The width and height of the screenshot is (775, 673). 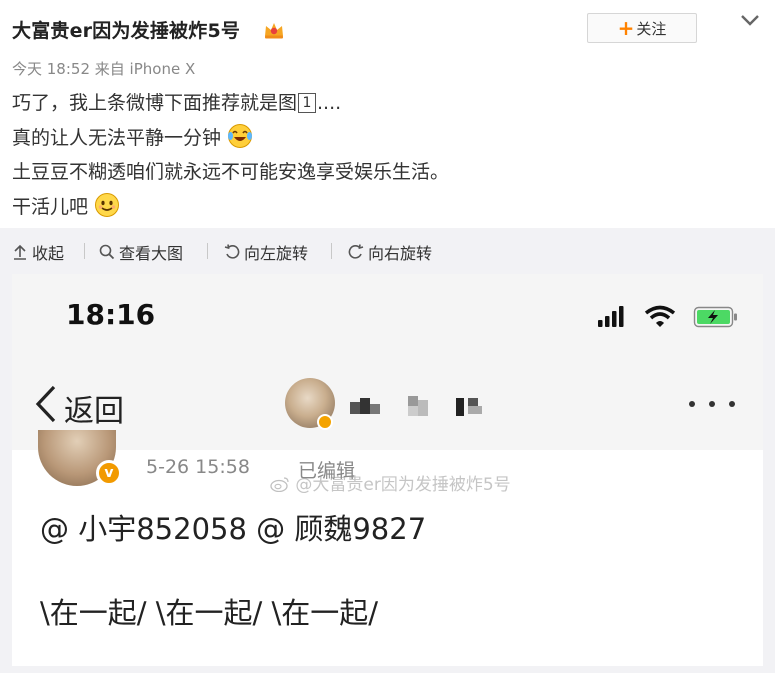 I want to click on post-line-4: 干活儿吧, so click(x=387, y=207).